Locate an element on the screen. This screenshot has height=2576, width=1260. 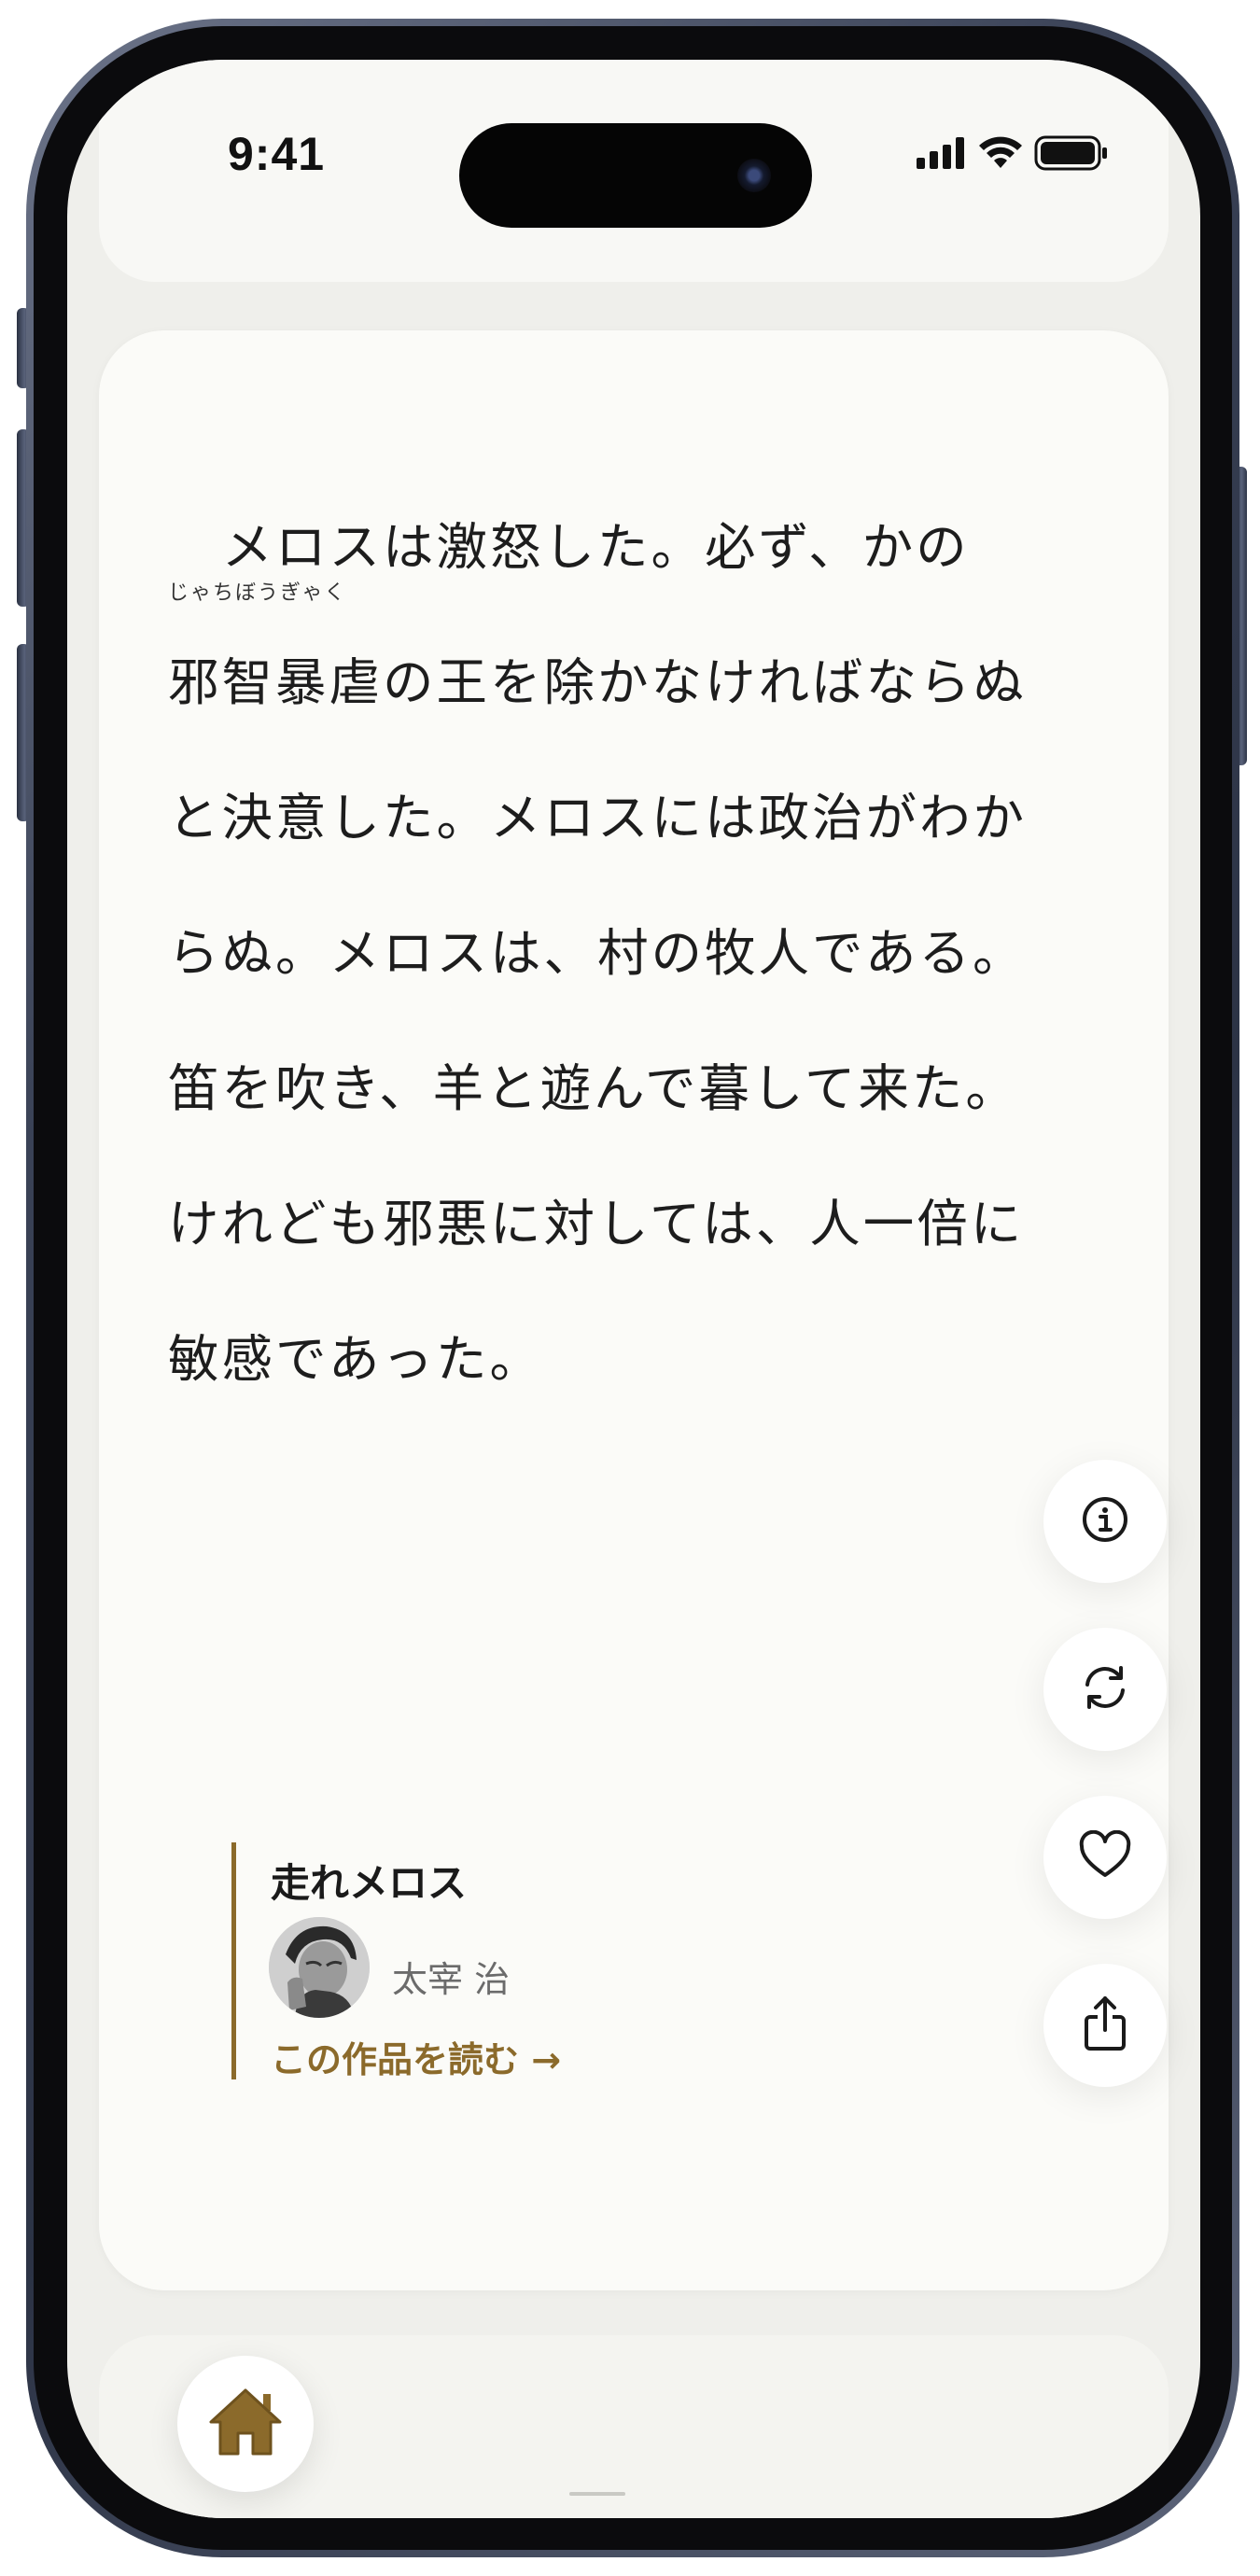
wifi-icon is located at coordinates (1001, 155).